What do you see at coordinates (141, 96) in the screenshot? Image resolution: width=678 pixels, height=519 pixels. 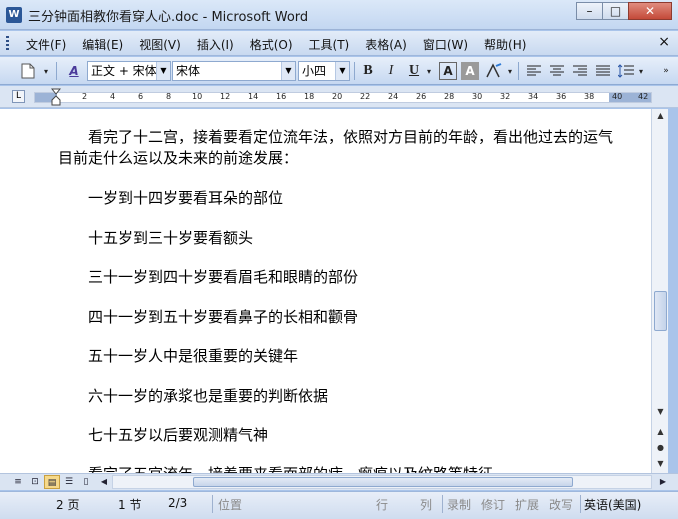 I see `ruler-number: 6` at bounding box center [141, 96].